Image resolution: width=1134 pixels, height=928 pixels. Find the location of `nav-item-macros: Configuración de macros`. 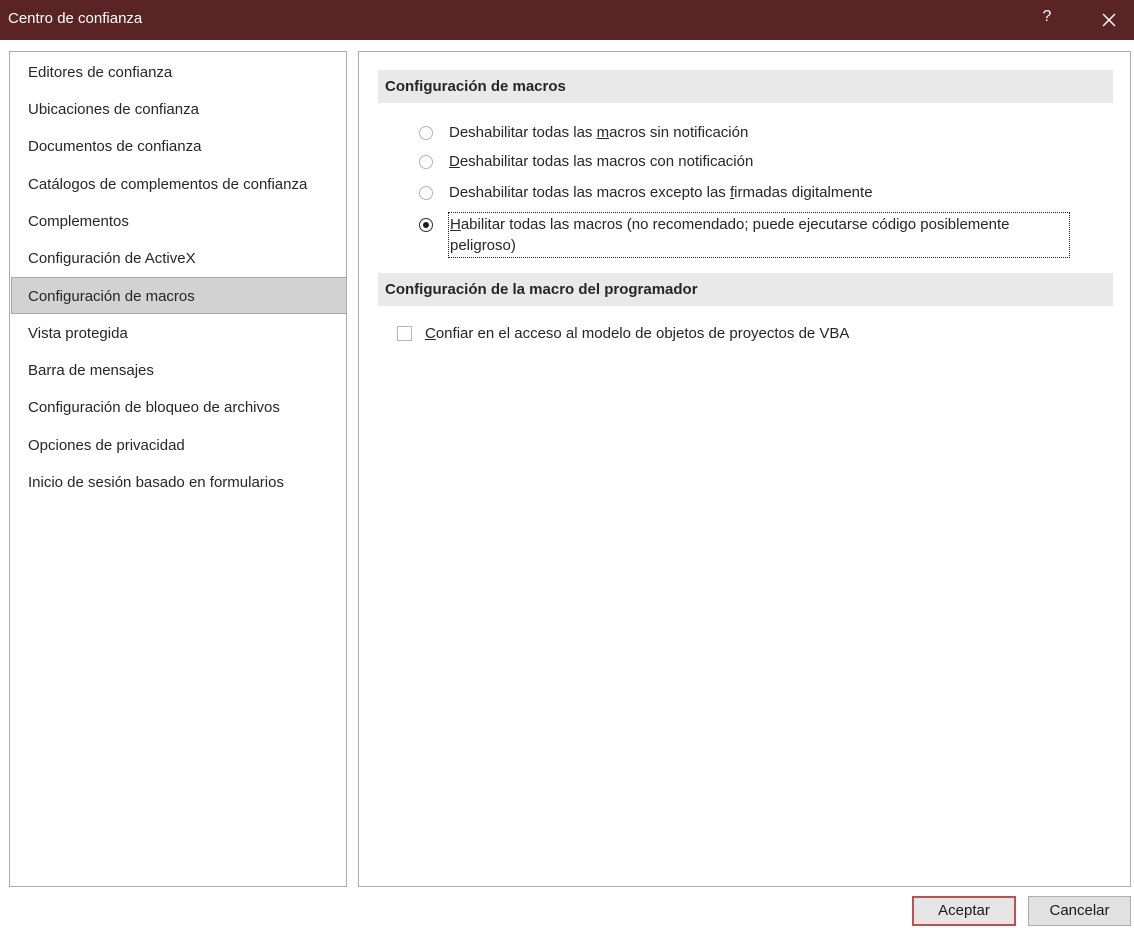

nav-item-macros: Configuración de macros is located at coordinates (179, 295).